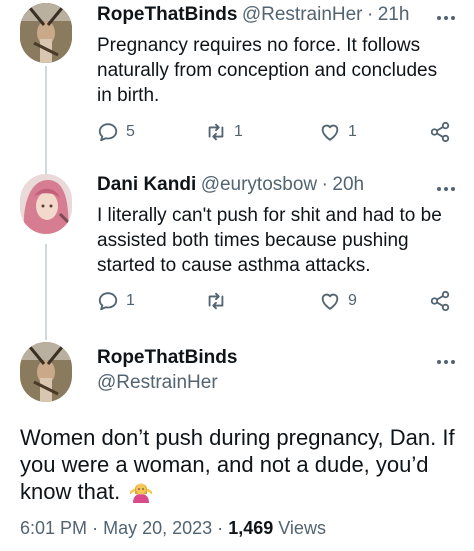 This screenshot has width=474, height=551. What do you see at coordinates (352, 300) in the screenshot?
I see `like-count: 9` at bounding box center [352, 300].